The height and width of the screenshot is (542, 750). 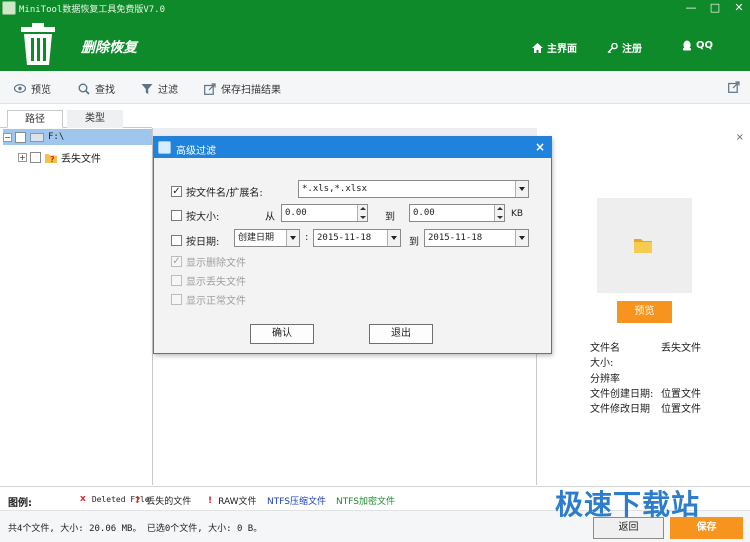 What do you see at coordinates (35, 119) in the screenshot?
I see `tab-path: 路径` at bounding box center [35, 119].